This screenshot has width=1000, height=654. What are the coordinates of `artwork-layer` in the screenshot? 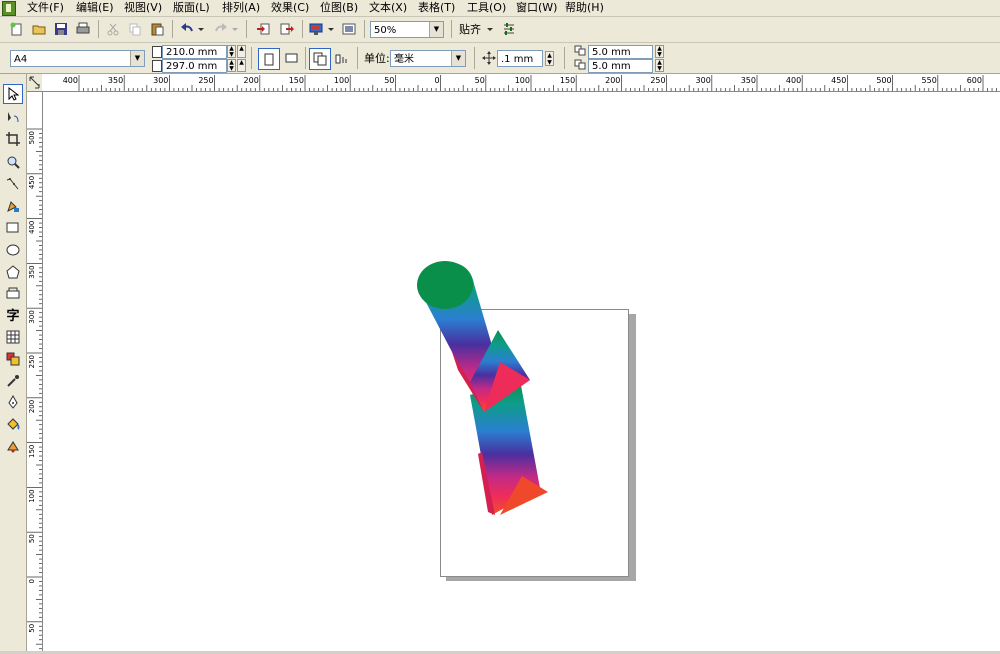 It's located at (482, 388).